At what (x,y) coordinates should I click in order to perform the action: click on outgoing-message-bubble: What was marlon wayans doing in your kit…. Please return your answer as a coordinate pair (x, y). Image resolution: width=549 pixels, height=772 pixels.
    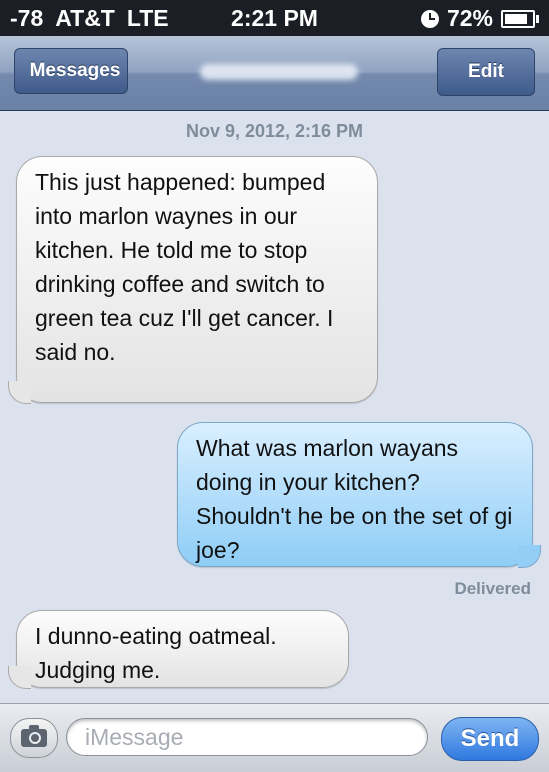
    Looking at the image, I should click on (355, 494).